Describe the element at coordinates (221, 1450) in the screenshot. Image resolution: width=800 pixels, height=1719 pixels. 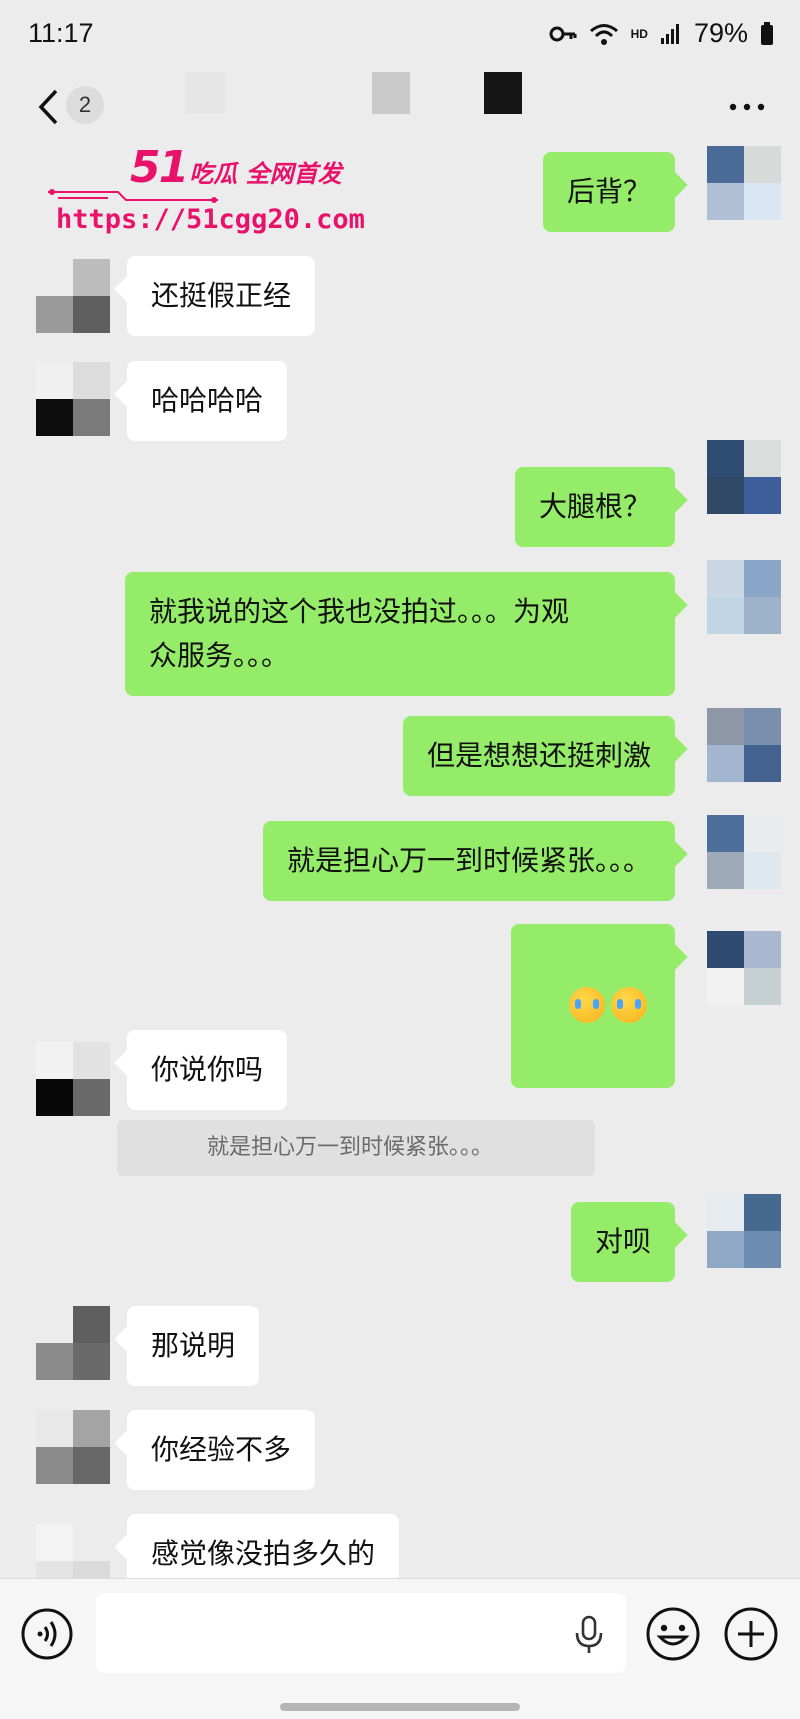
I see `message-bubble-incoming: 你经验不多` at that location.